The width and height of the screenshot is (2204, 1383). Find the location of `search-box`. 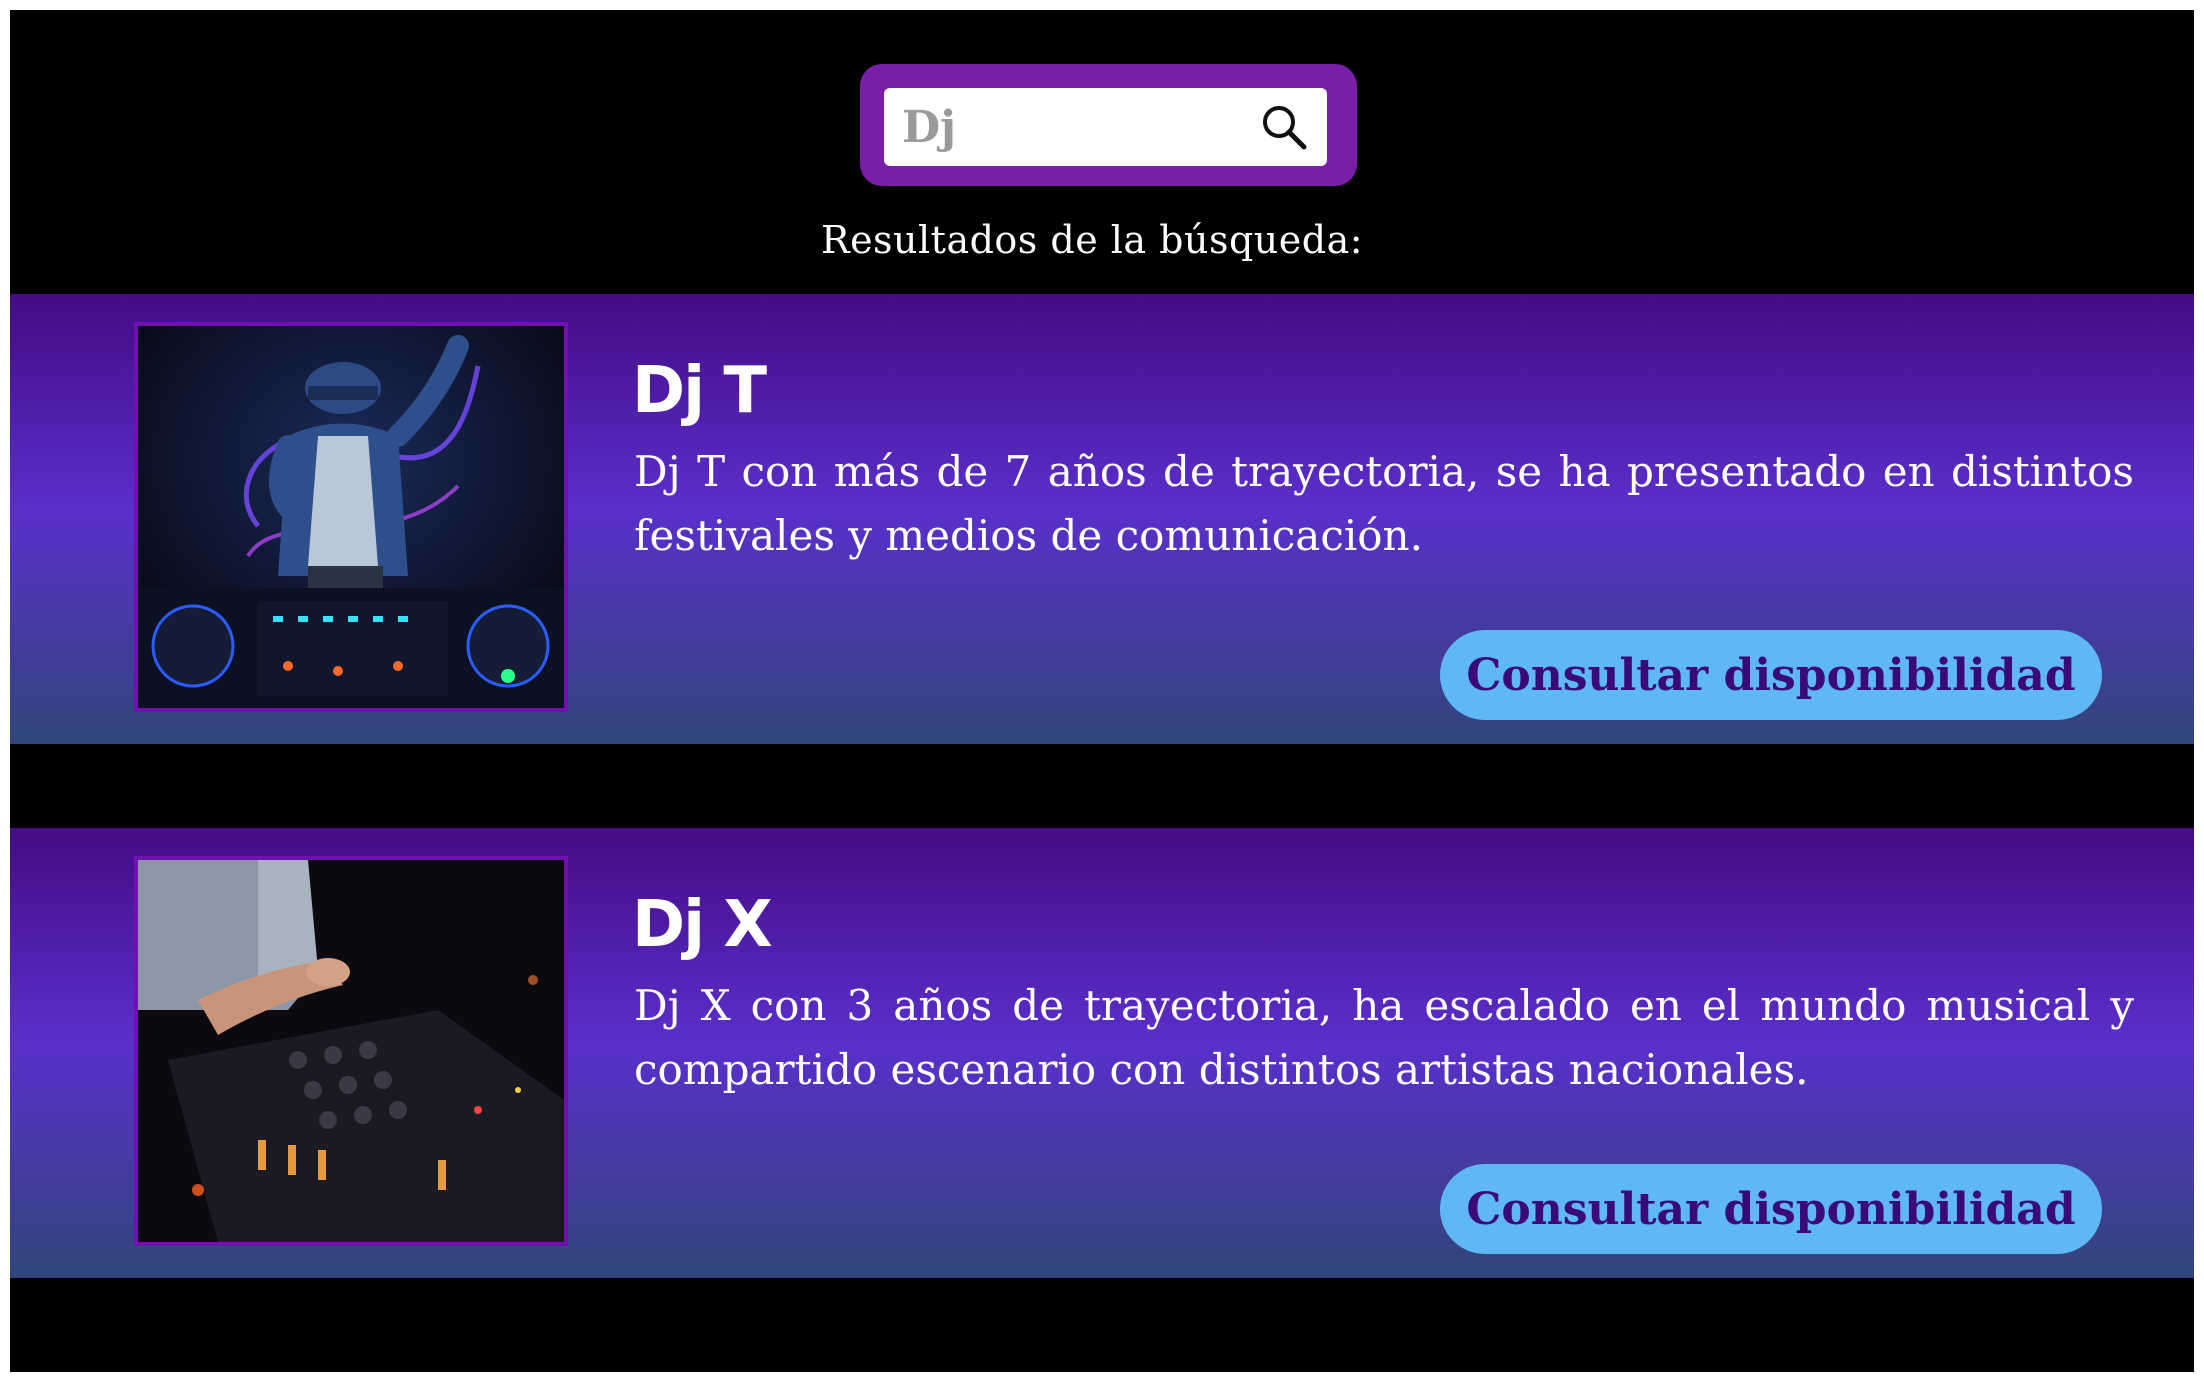

search-box is located at coordinates (1105, 127).